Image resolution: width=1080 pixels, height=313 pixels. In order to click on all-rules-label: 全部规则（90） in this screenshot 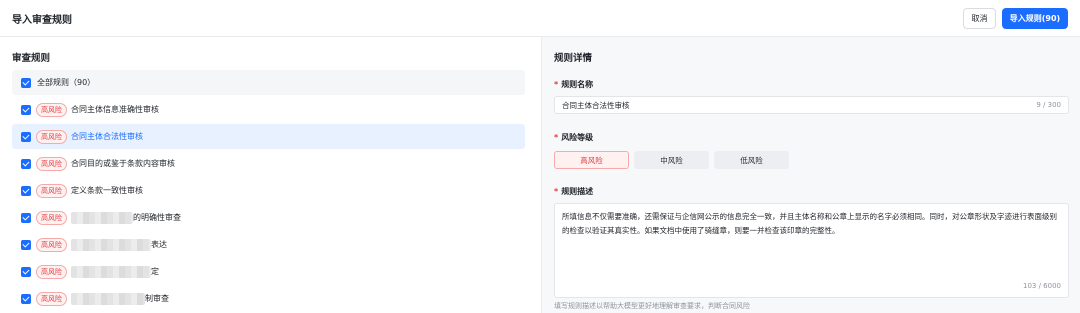, I will do `click(66, 82)`.